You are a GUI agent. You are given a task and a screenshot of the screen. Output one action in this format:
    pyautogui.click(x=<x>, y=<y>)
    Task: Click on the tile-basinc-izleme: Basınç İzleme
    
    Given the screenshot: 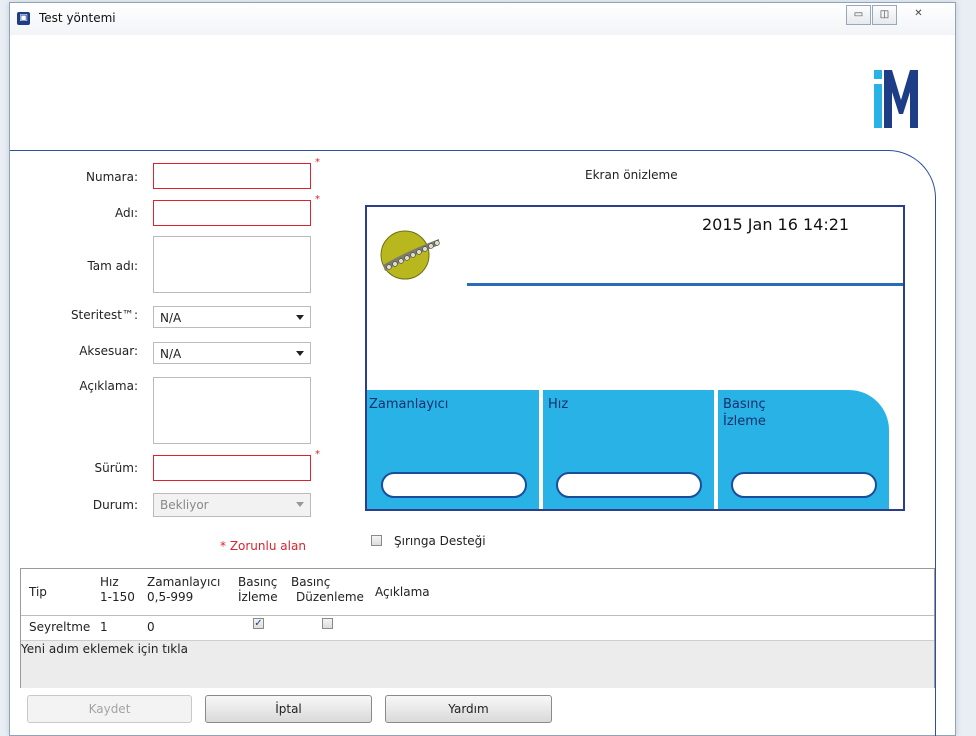 What is the action you would take?
    pyautogui.click(x=803, y=449)
    